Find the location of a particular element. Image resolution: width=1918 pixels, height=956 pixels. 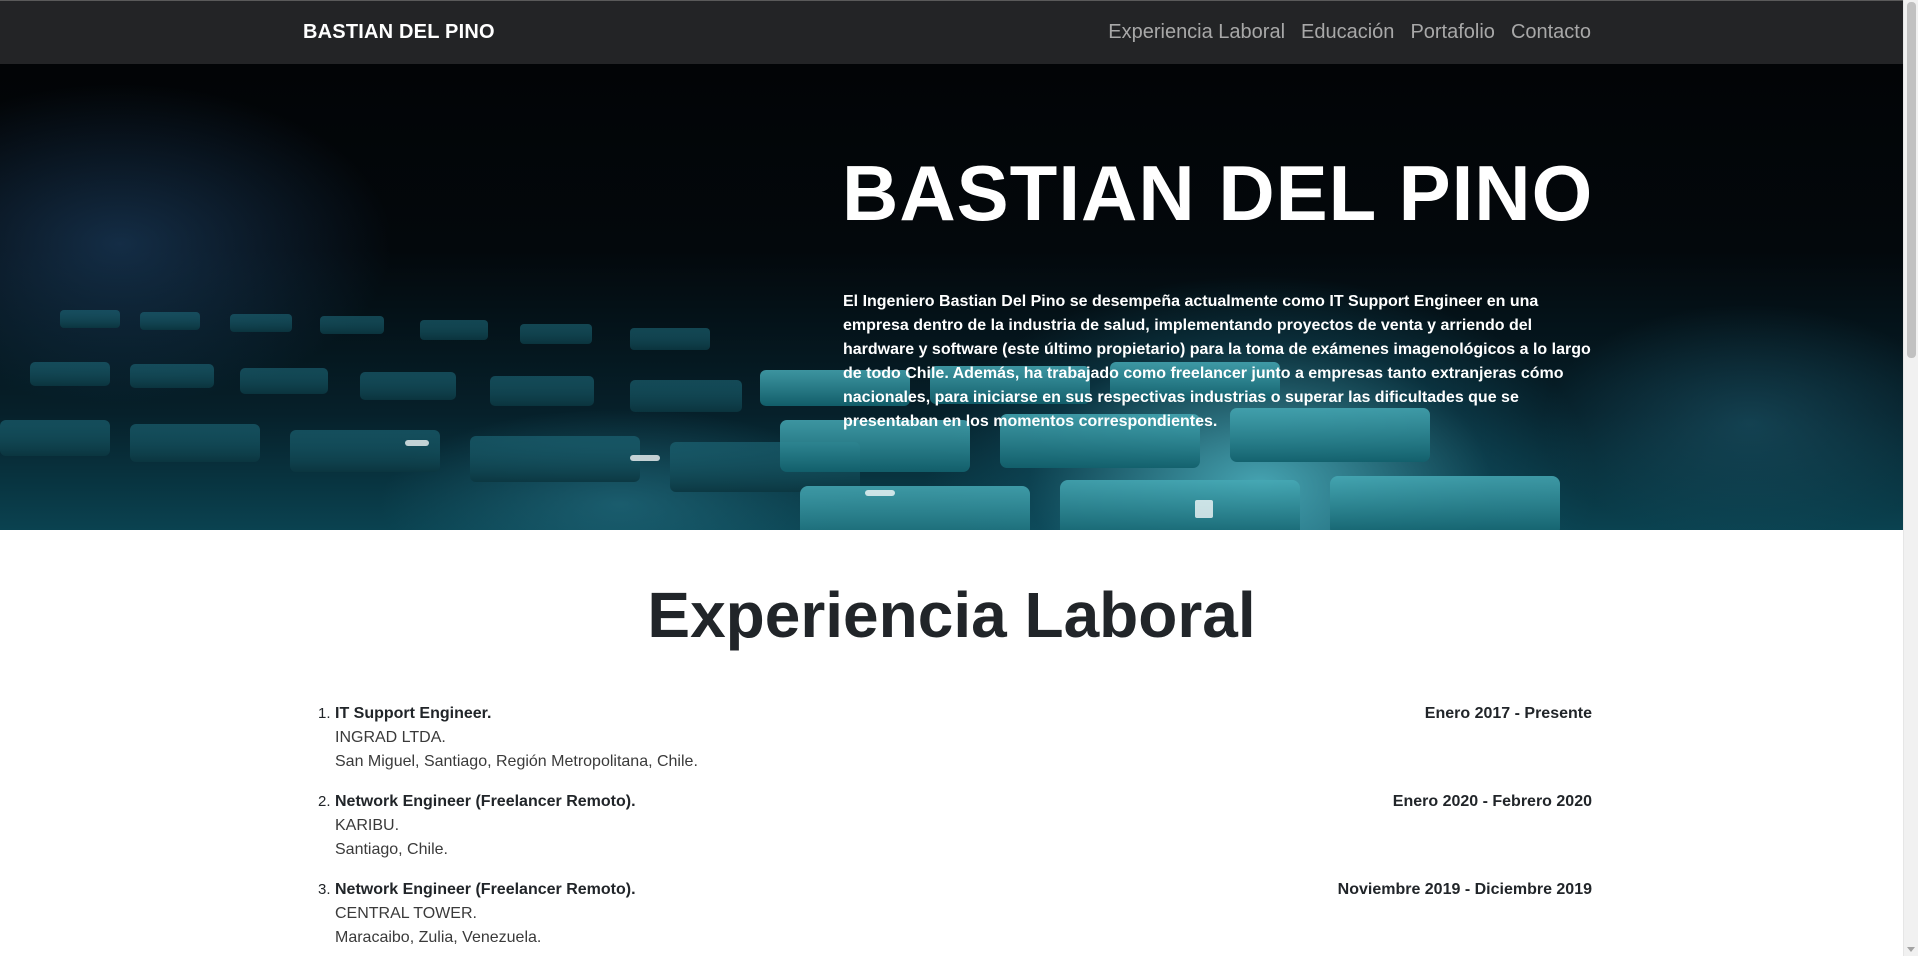

brand-link: BASTIAN DEL PINO is located at coordinates (399, 32).